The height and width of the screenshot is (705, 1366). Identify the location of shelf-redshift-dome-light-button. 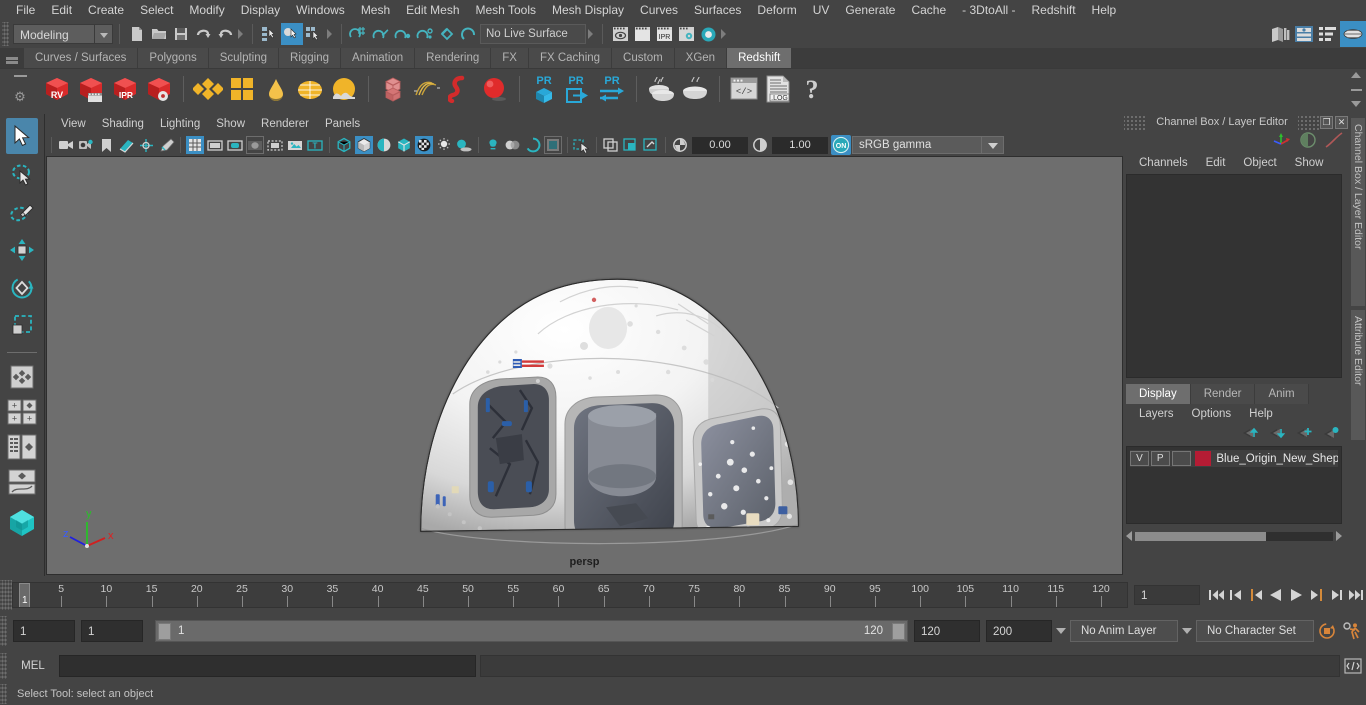
(310, 89).